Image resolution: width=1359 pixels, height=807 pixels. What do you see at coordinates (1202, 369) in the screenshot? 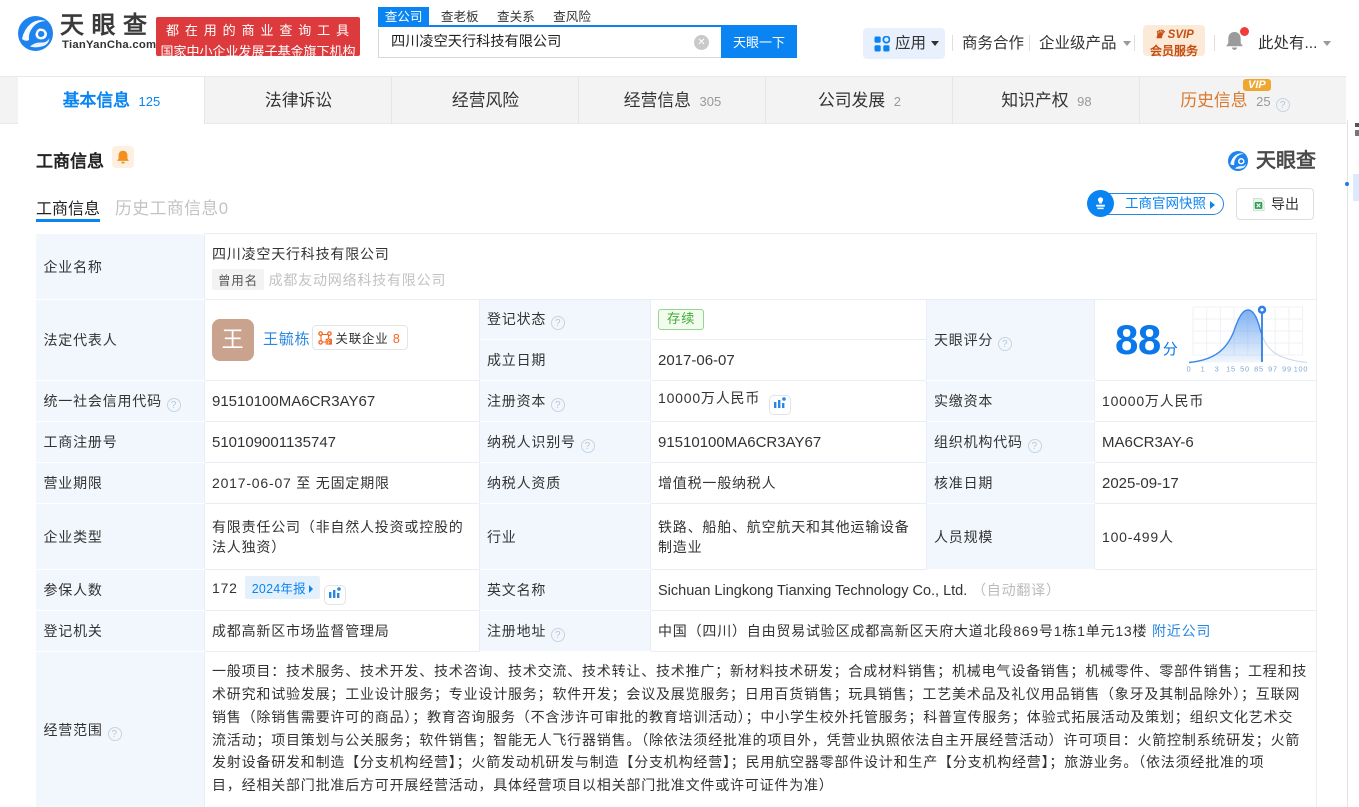
I see `svg-text: 1` at bounding box center [1202, 369].